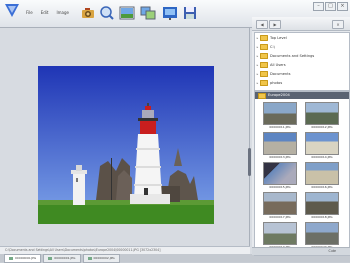 The image size is (350, 263). Describe the element at coordinates (302, 95) in the screenshot. I see `thumbnail-folder-header: Europe2004` at that location.